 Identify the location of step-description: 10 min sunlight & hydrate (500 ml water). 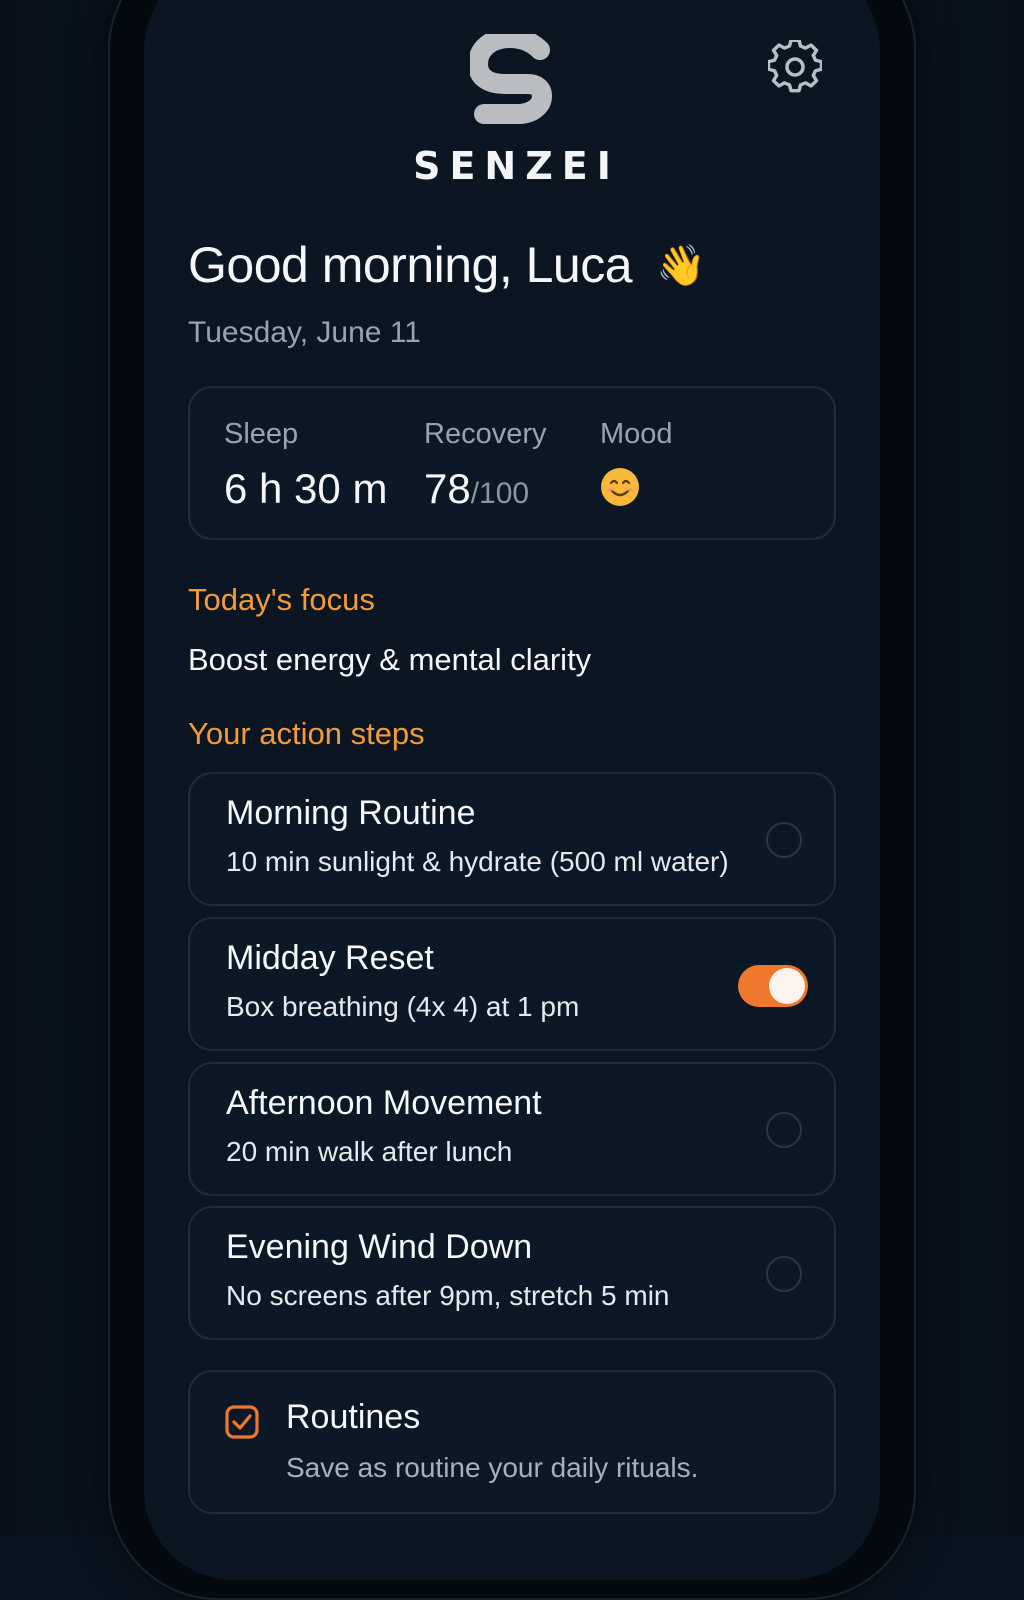
(477, 861).